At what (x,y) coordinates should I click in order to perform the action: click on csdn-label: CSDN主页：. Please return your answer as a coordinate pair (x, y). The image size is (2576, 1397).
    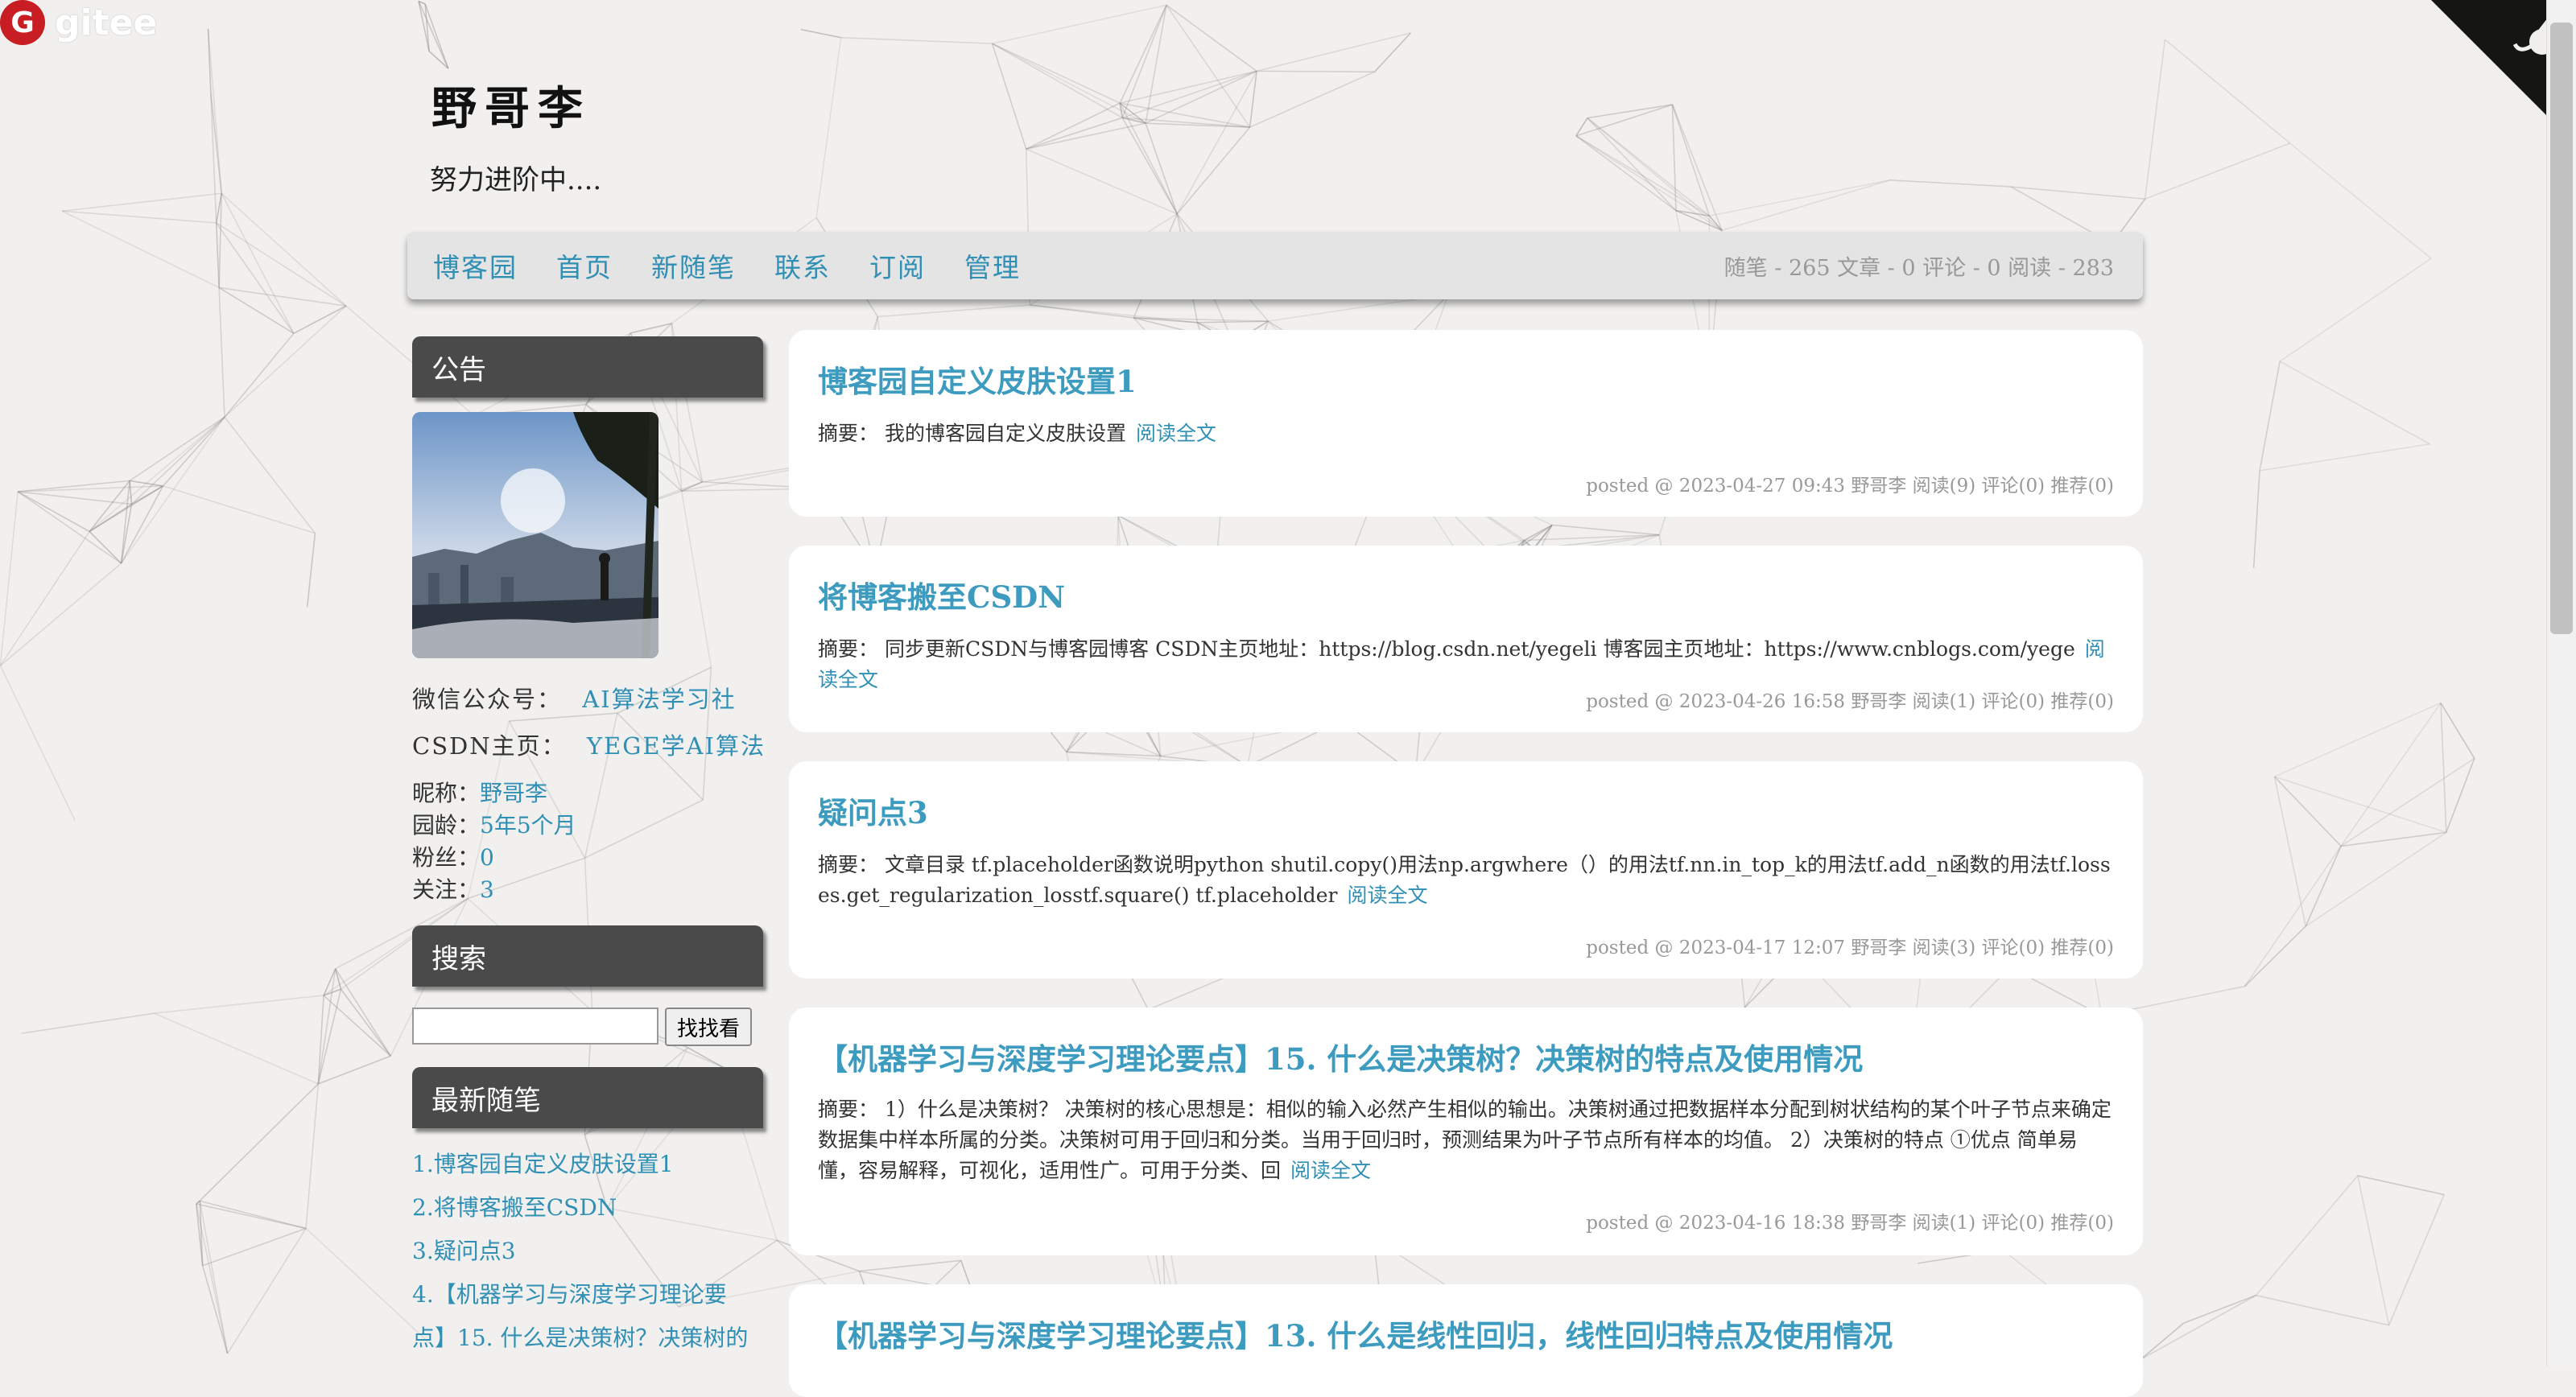
    Looking at the image, I should click on (489, 746).